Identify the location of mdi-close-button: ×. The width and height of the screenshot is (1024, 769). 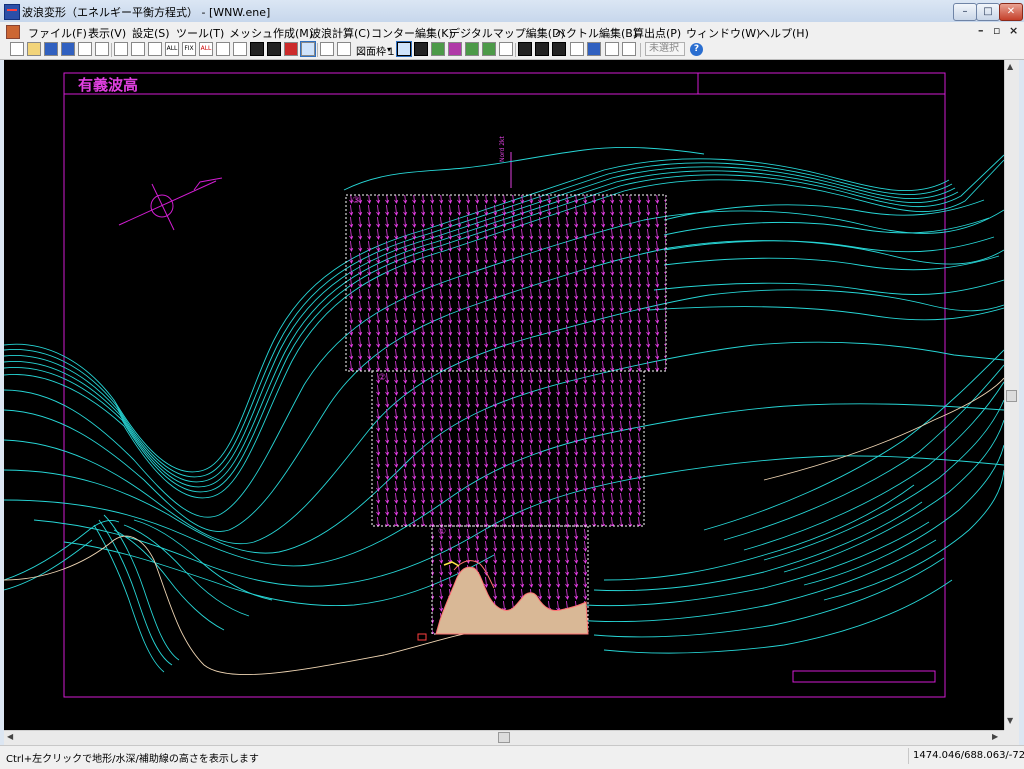
(1013, 30).